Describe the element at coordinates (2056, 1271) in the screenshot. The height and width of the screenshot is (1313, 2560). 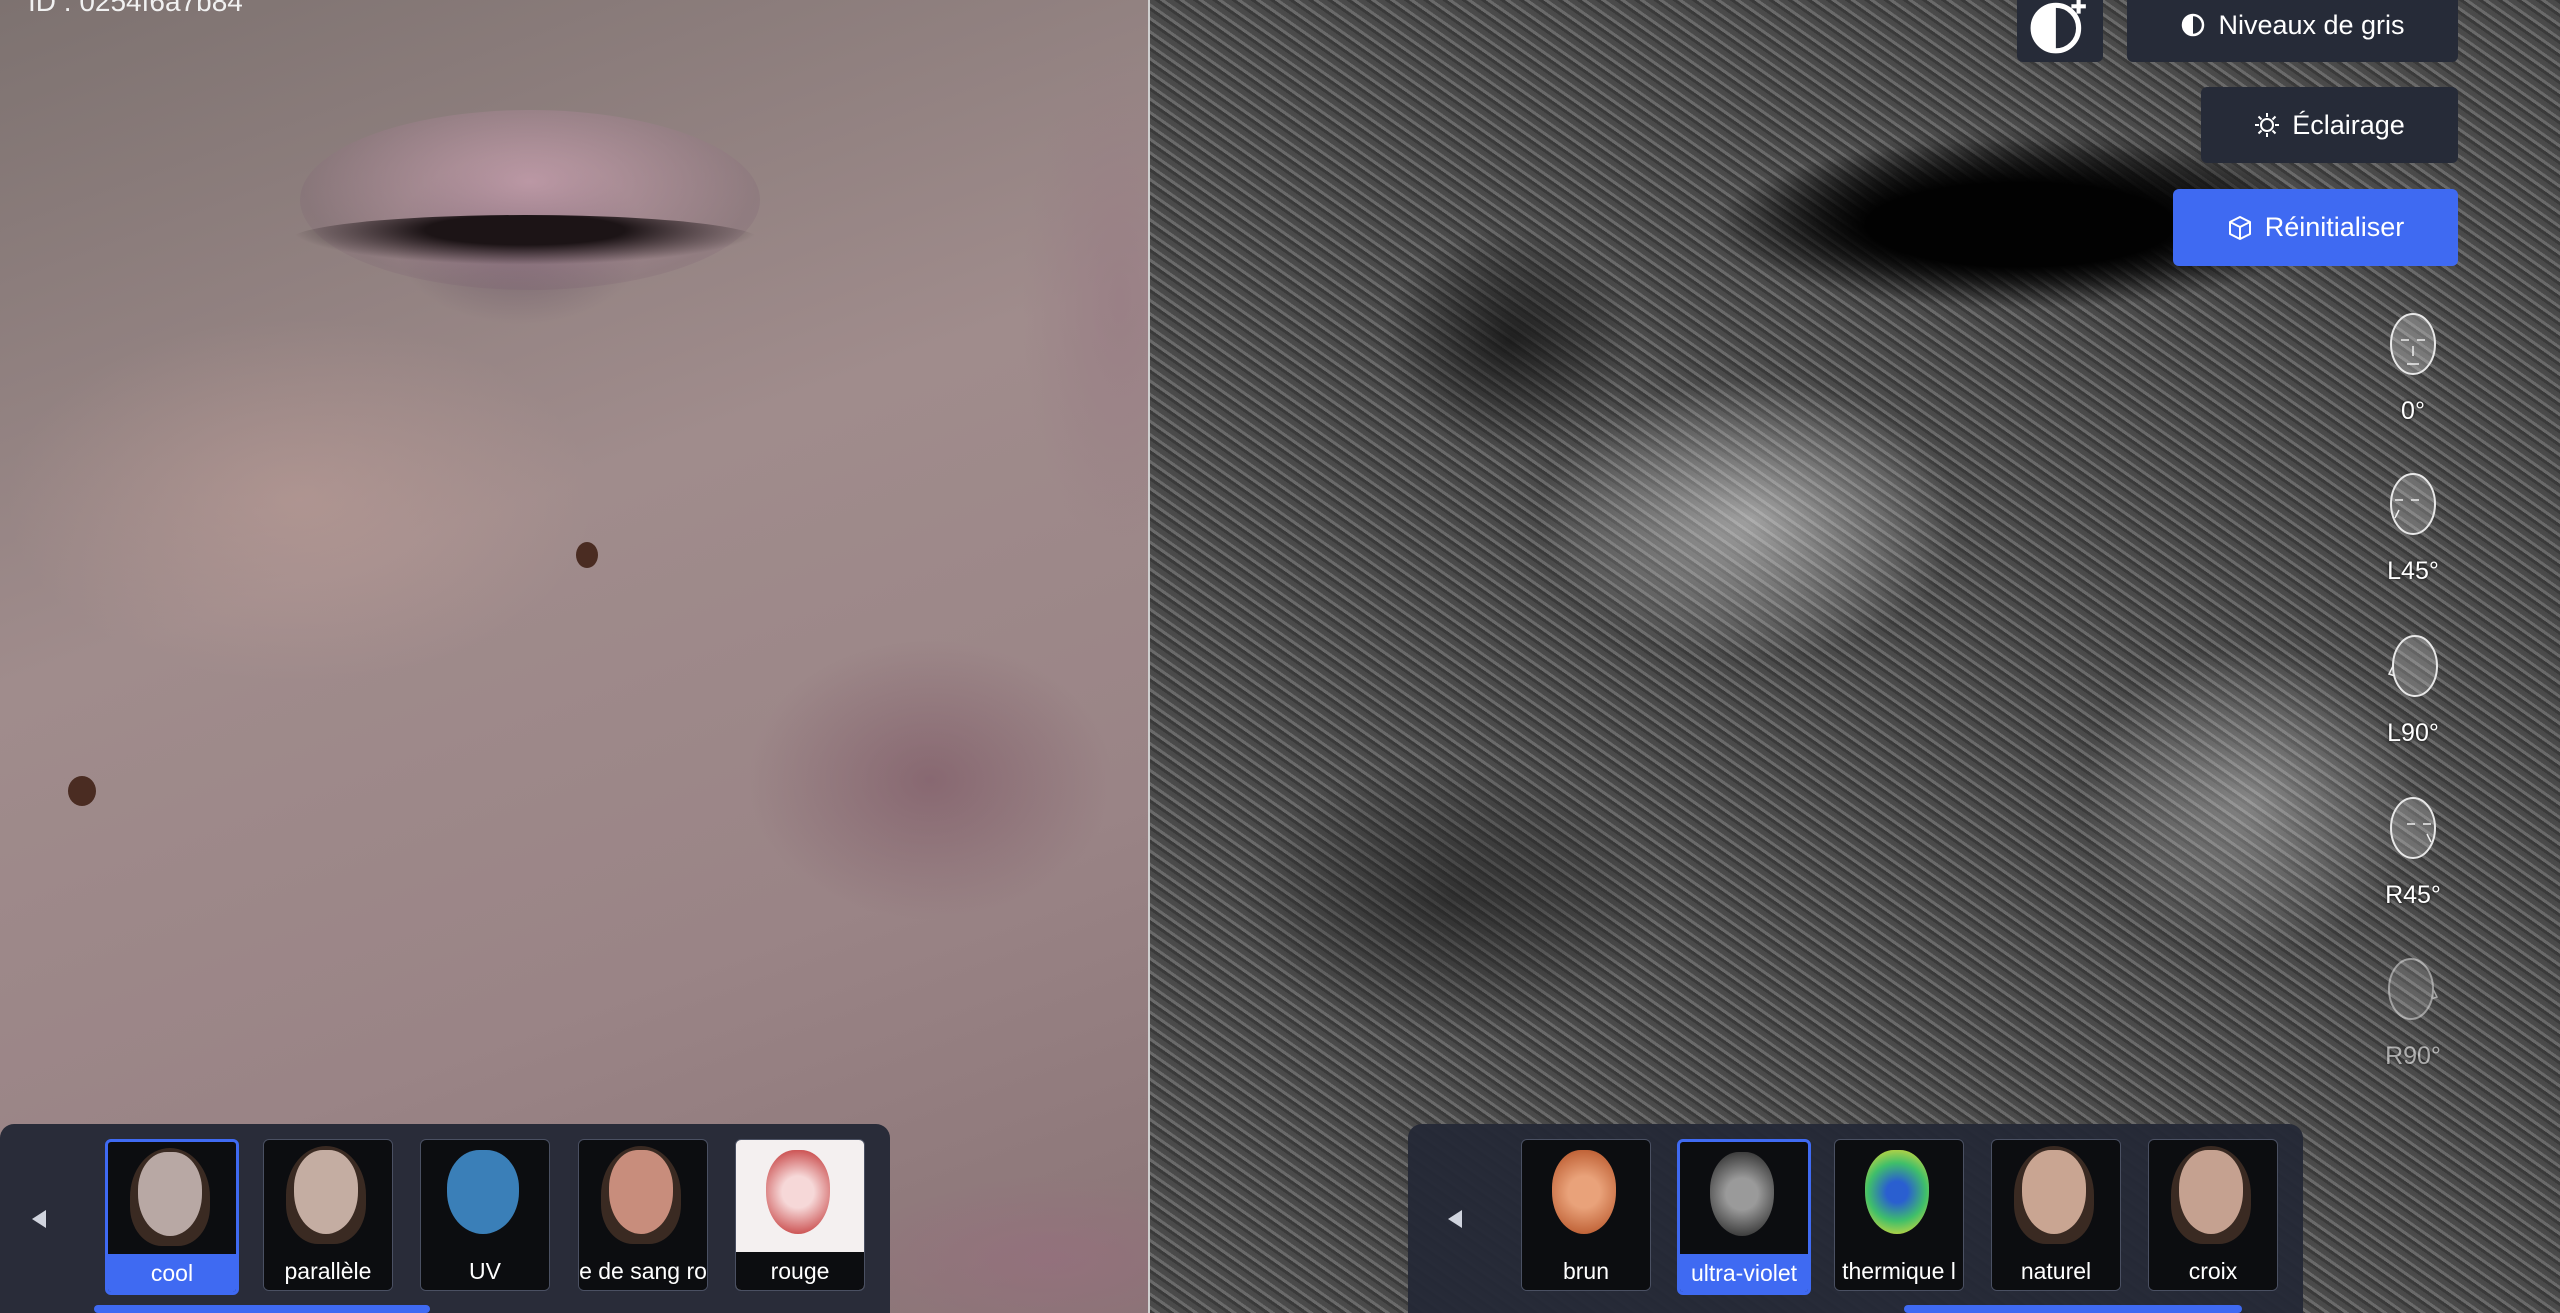
I see `filter-label: naturel` at that location.